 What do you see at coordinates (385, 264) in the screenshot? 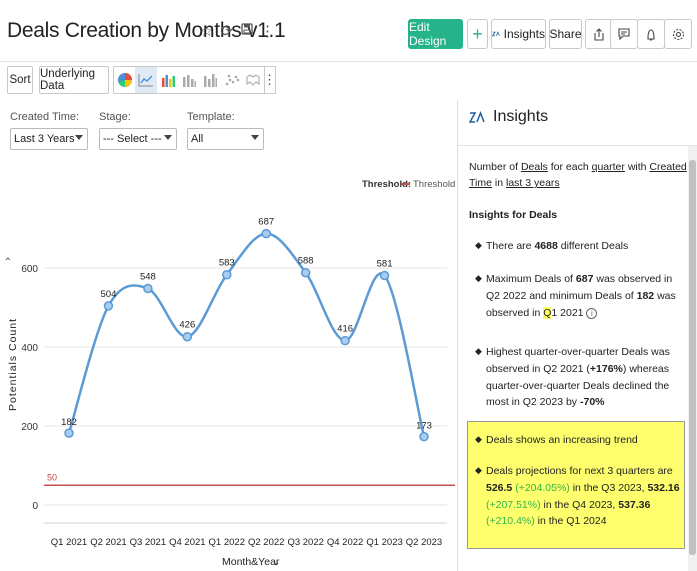
I see `data-label: 581` at bounding box center [385, 264].